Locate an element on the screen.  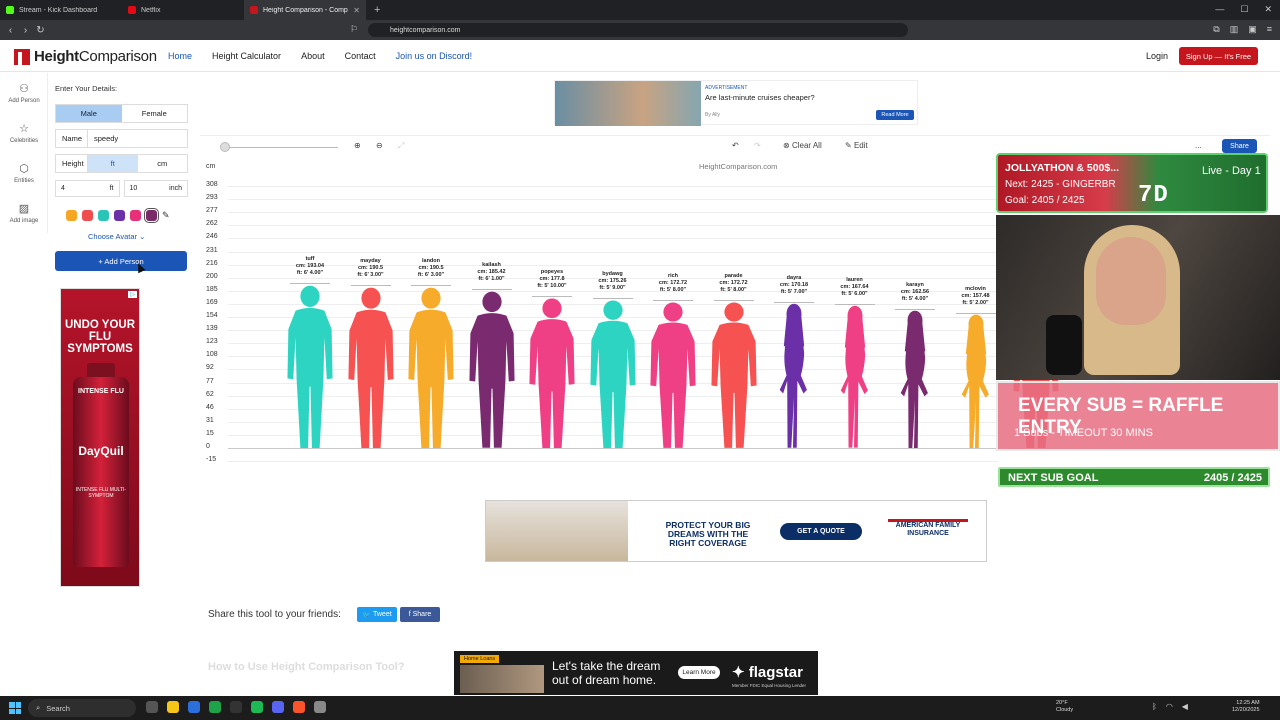
unit-cm-option: cm is located at coordinates (163, 163).